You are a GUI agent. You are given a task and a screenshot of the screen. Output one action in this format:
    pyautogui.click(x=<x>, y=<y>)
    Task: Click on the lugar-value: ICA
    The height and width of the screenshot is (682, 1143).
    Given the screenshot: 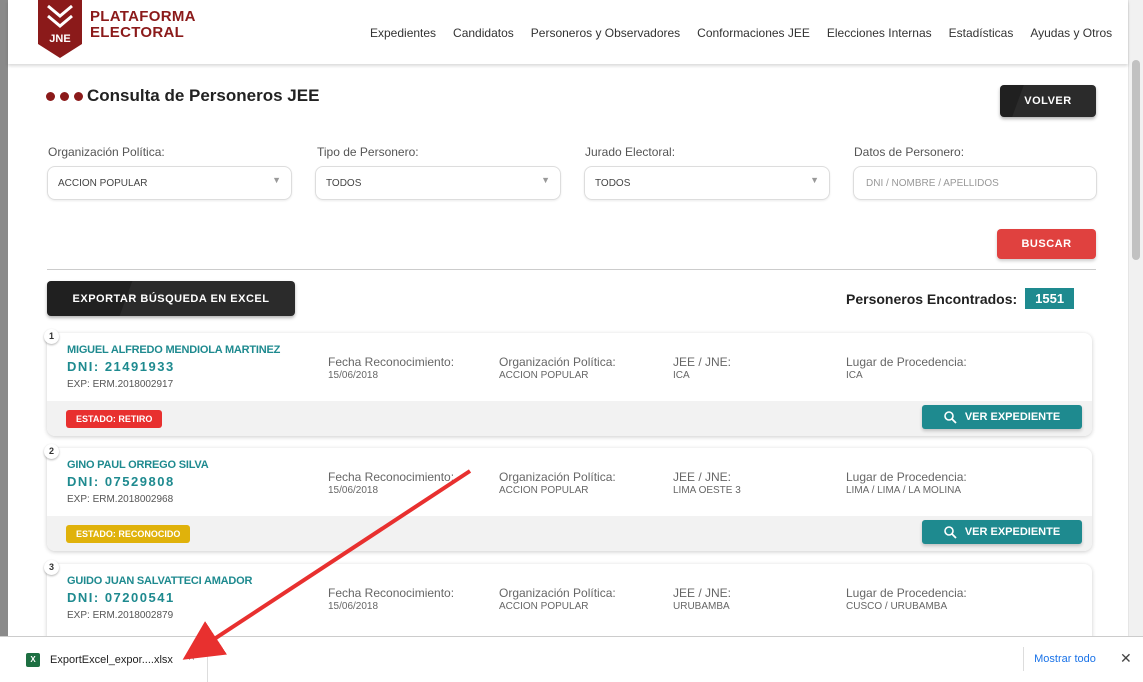 What is the action you would take?
    pyautogui.click(x=854, y=375)
    